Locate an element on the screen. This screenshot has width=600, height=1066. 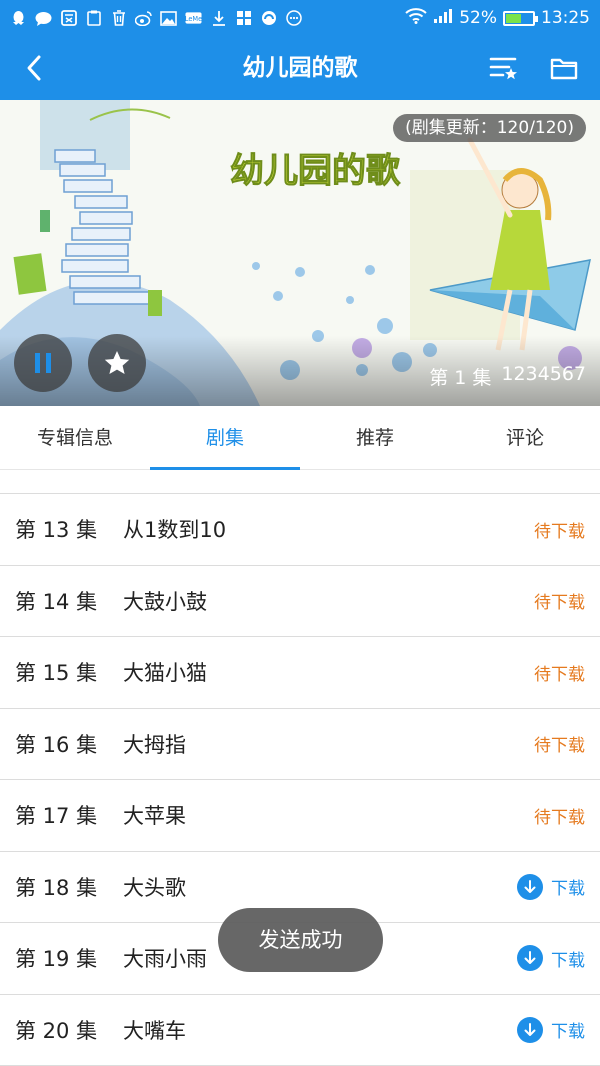
more-icon is located at coordinates (293, 18).